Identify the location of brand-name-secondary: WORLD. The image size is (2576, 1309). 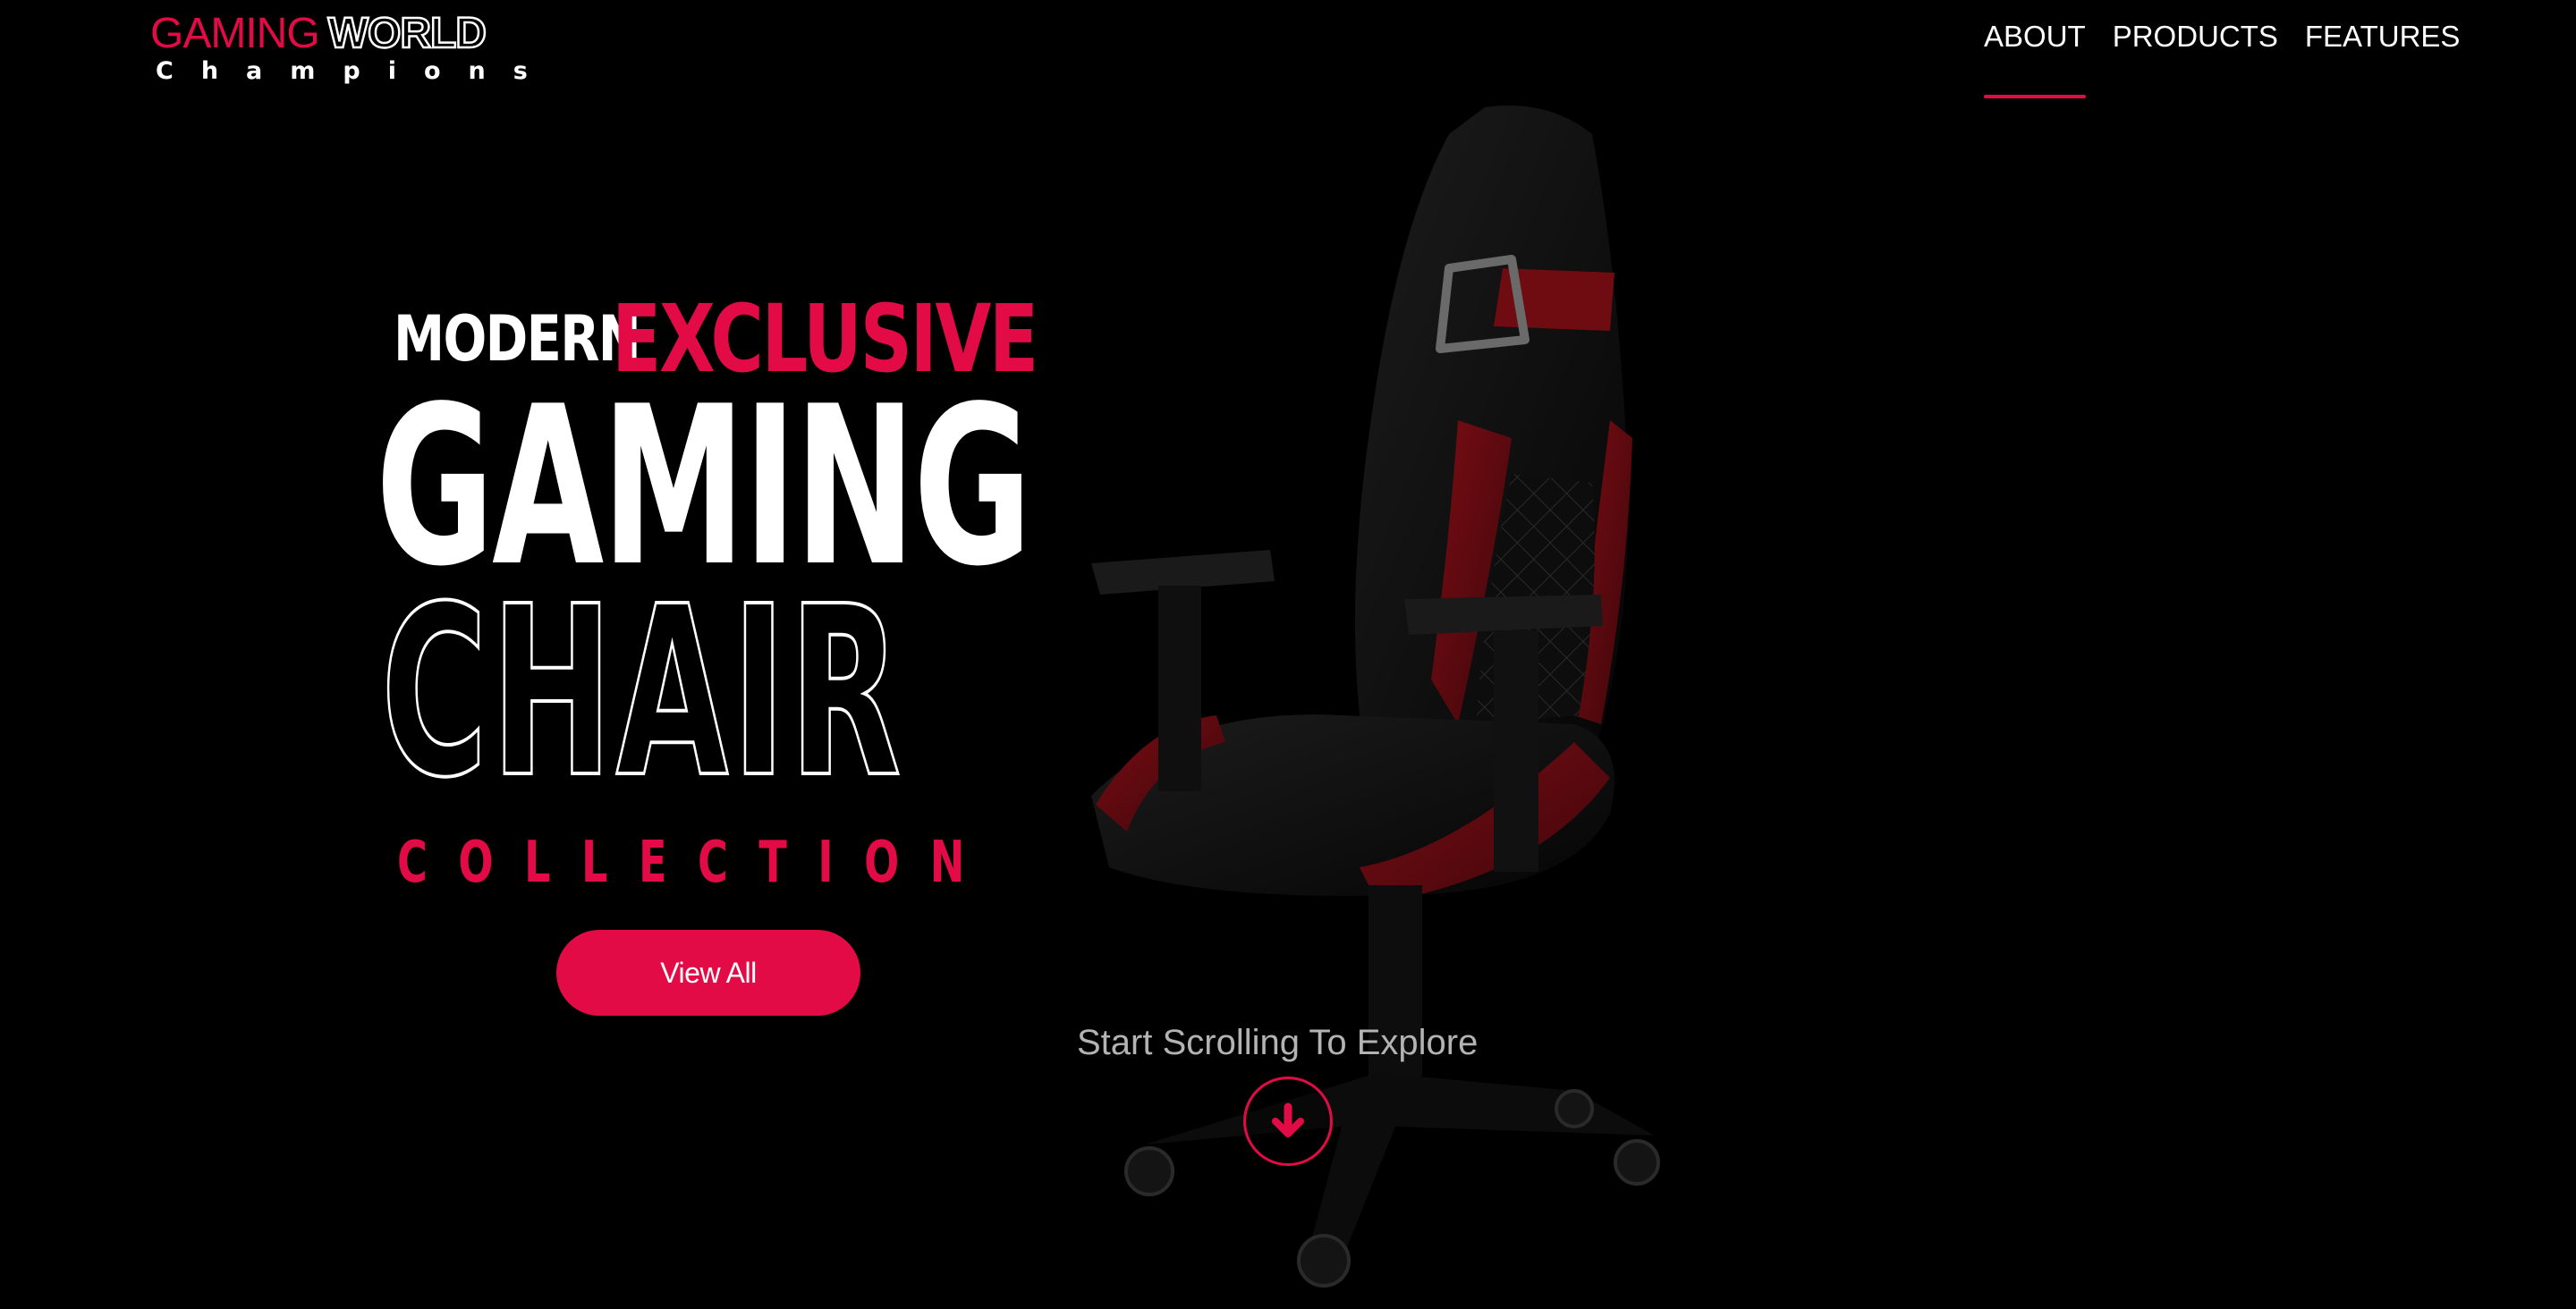
(406, 34).